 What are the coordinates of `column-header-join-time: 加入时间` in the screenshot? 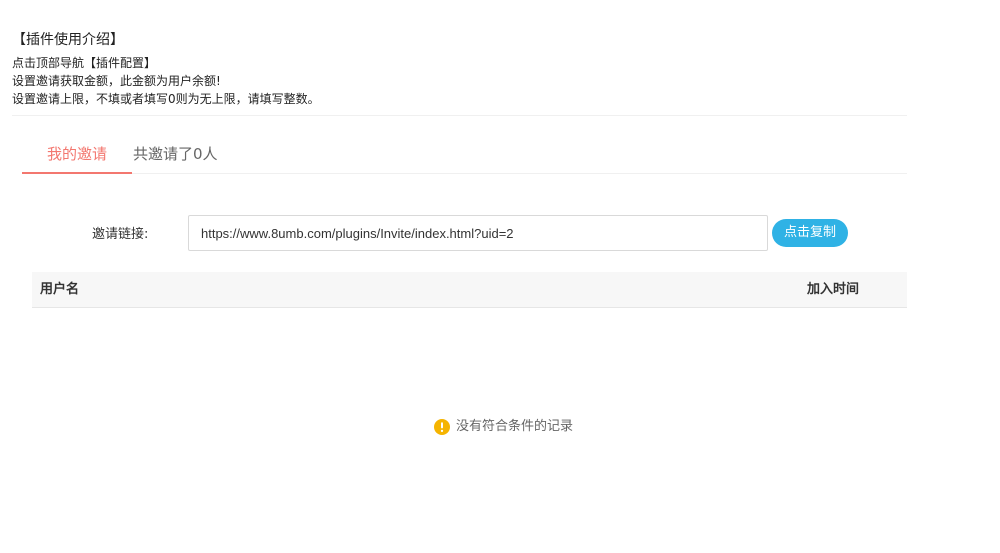 It's located at (833, 290).